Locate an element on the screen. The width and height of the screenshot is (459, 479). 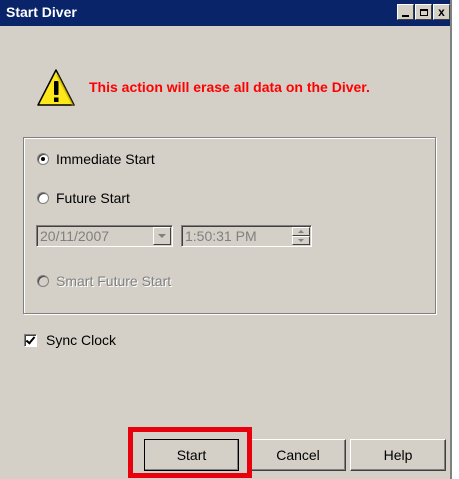
immediate-start-label: Immediate Start is located at coordinates (105, 159).